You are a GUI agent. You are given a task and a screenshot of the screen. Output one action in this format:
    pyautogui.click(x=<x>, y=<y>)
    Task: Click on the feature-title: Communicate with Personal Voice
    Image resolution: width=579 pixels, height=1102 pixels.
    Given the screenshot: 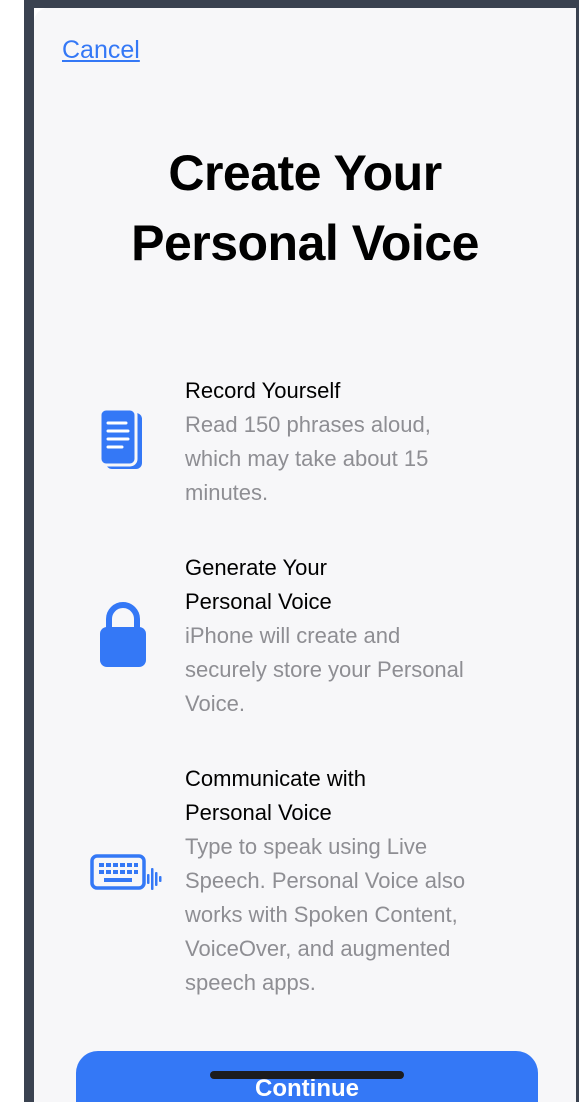 What is the action you would take?
    pyautogui.click(x=275, y=795)
    